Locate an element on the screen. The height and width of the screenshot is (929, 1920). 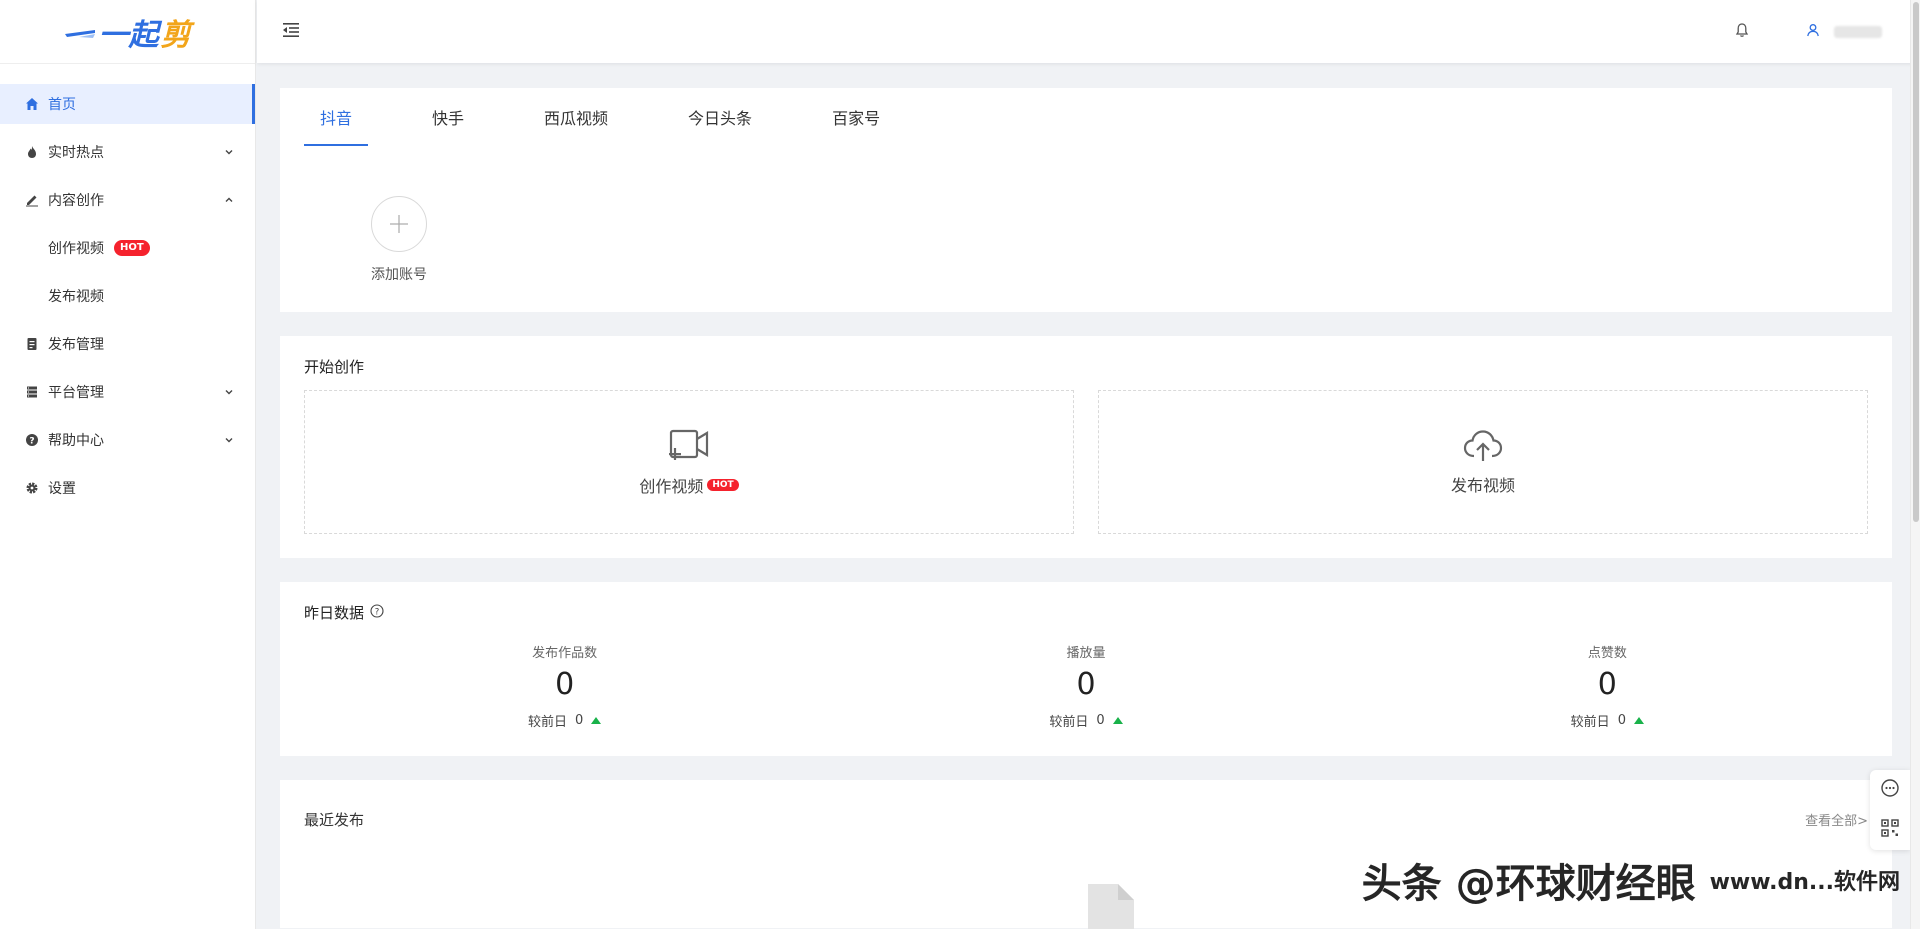
sidebar-item-create-video: 创作视频 HOT is located at coordinates (127, 248).